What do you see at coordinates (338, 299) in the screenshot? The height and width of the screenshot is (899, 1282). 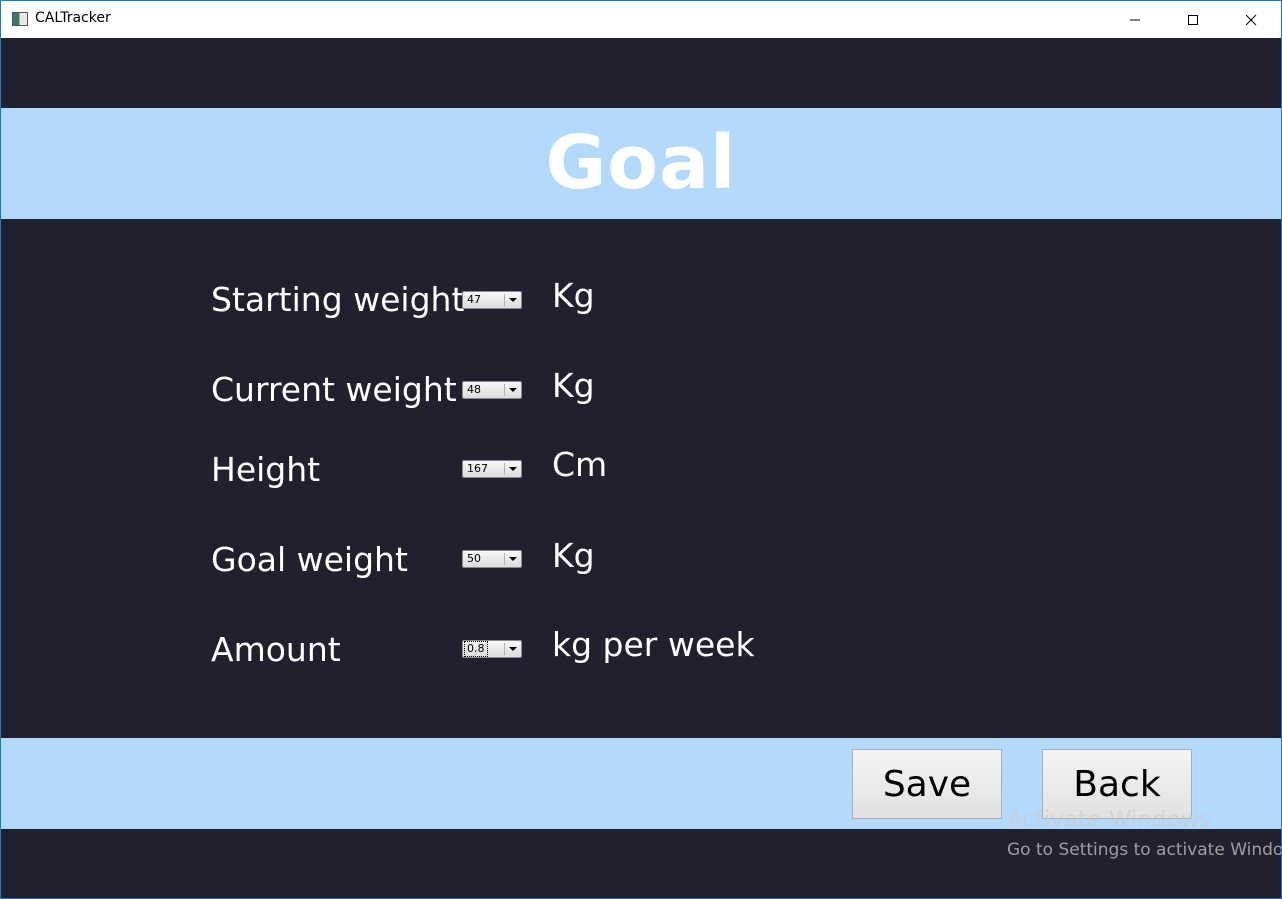 I see `starting-weight-label: Starting weight` at bounding box center [338, 299].